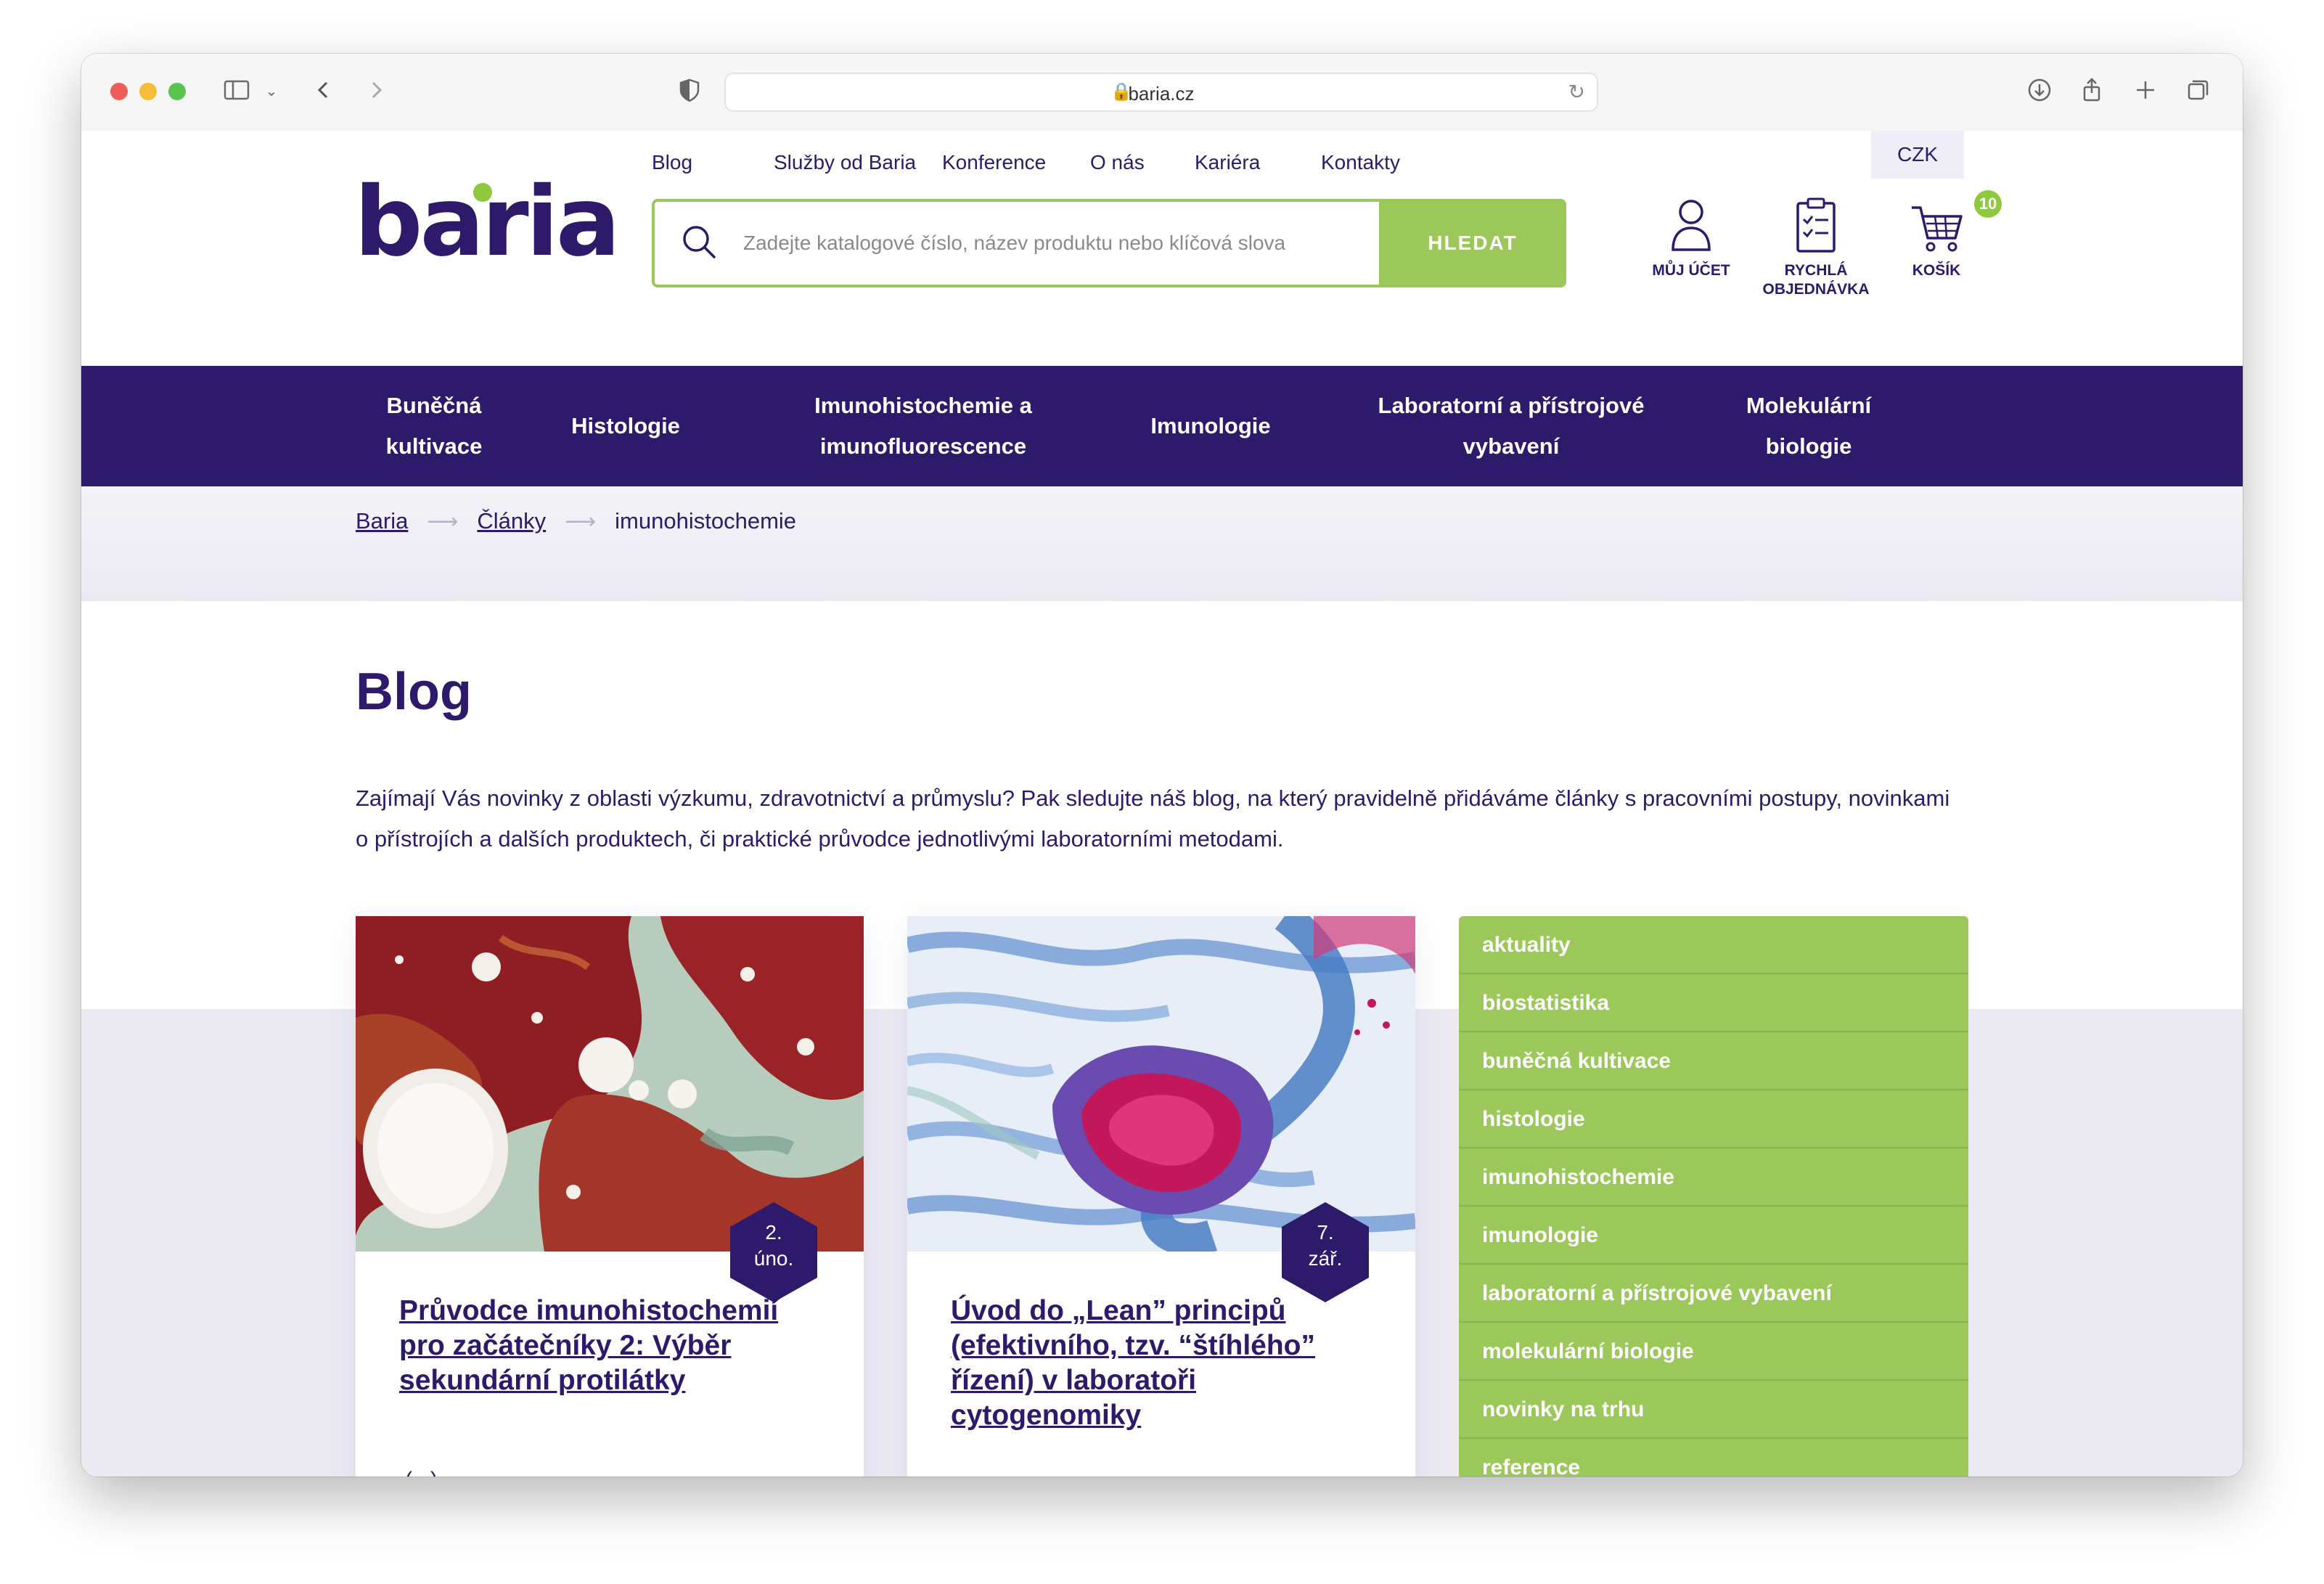 The width and height of the screenshot is (2324, 1584). What do you see at coordinates (148, 92) in the screenshot?
I see `minimize-window-button` at bounding box center [148, 92].